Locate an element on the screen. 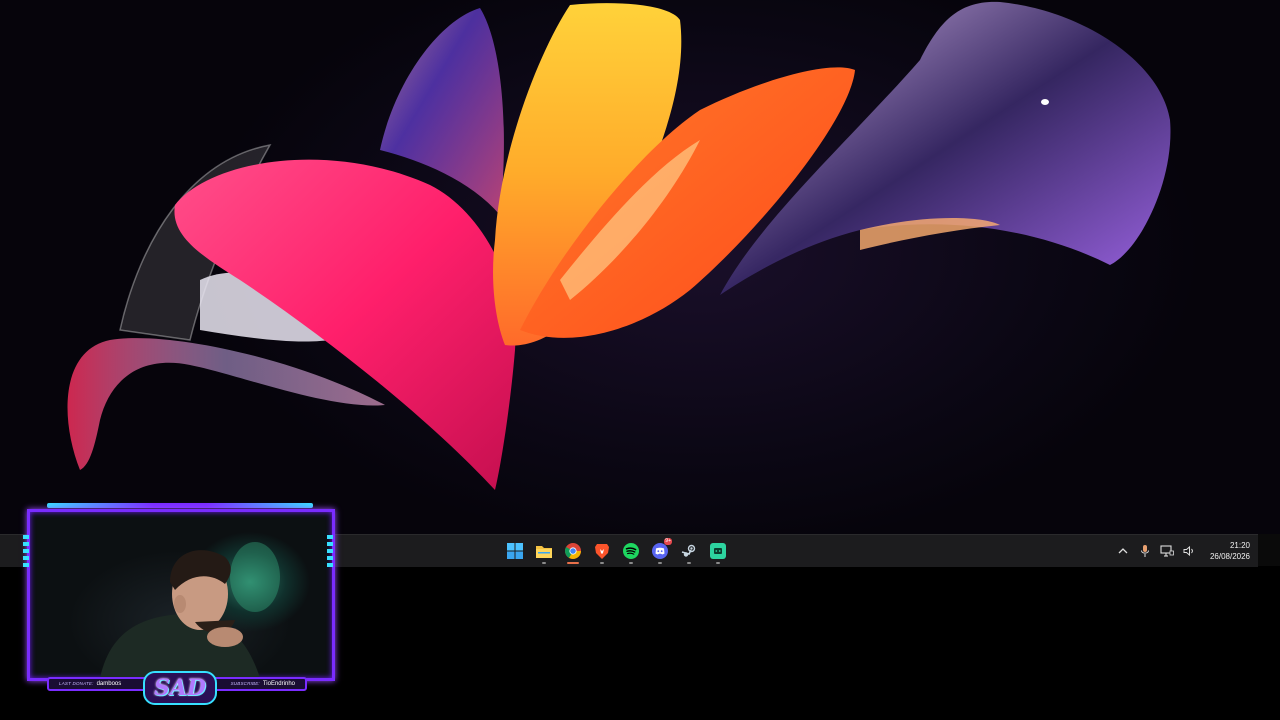  green-app-icon is located at coordinates (718, 551).